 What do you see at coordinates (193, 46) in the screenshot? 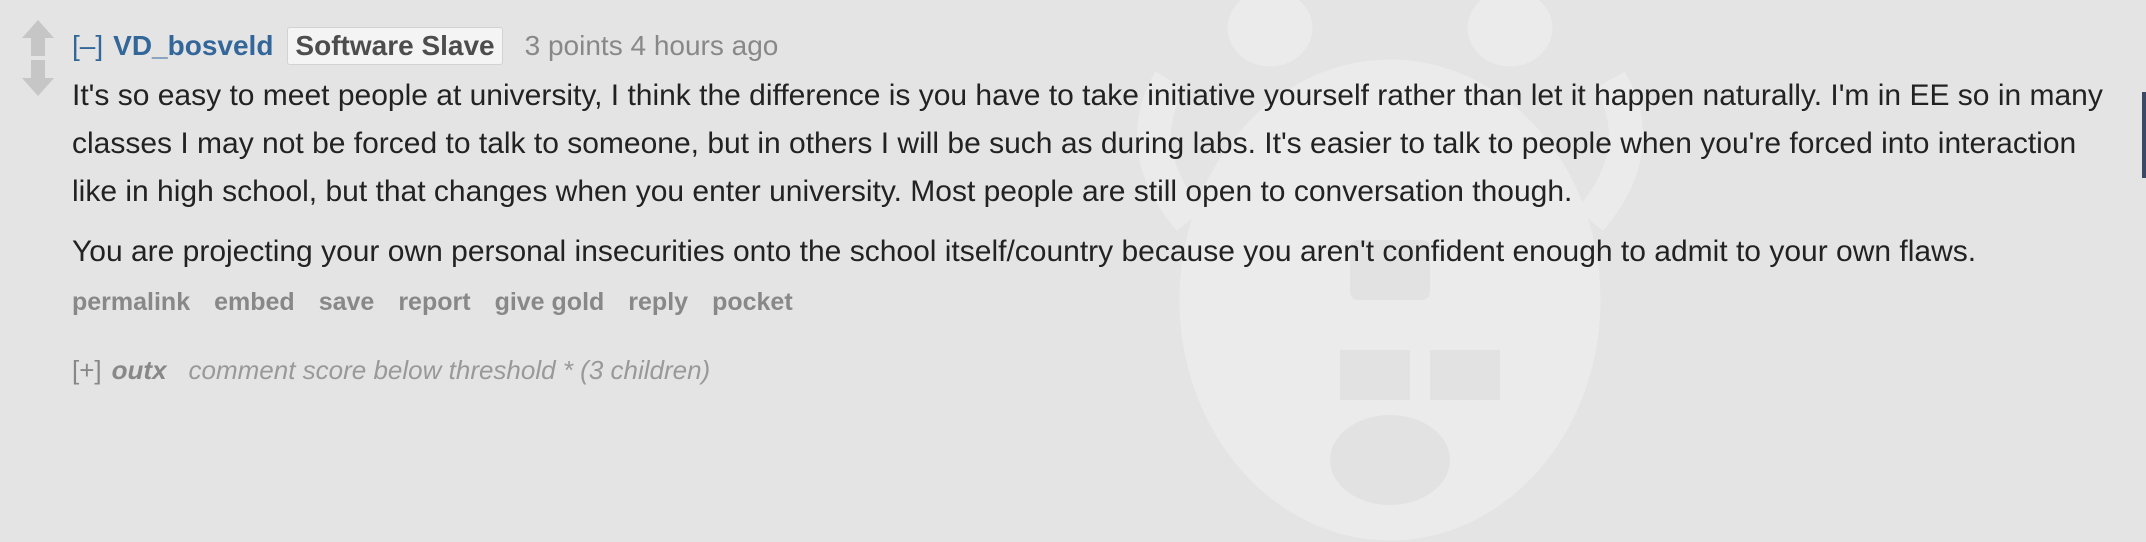
I see `author-link: VD_bosveld` at bounding box center [193, 46].